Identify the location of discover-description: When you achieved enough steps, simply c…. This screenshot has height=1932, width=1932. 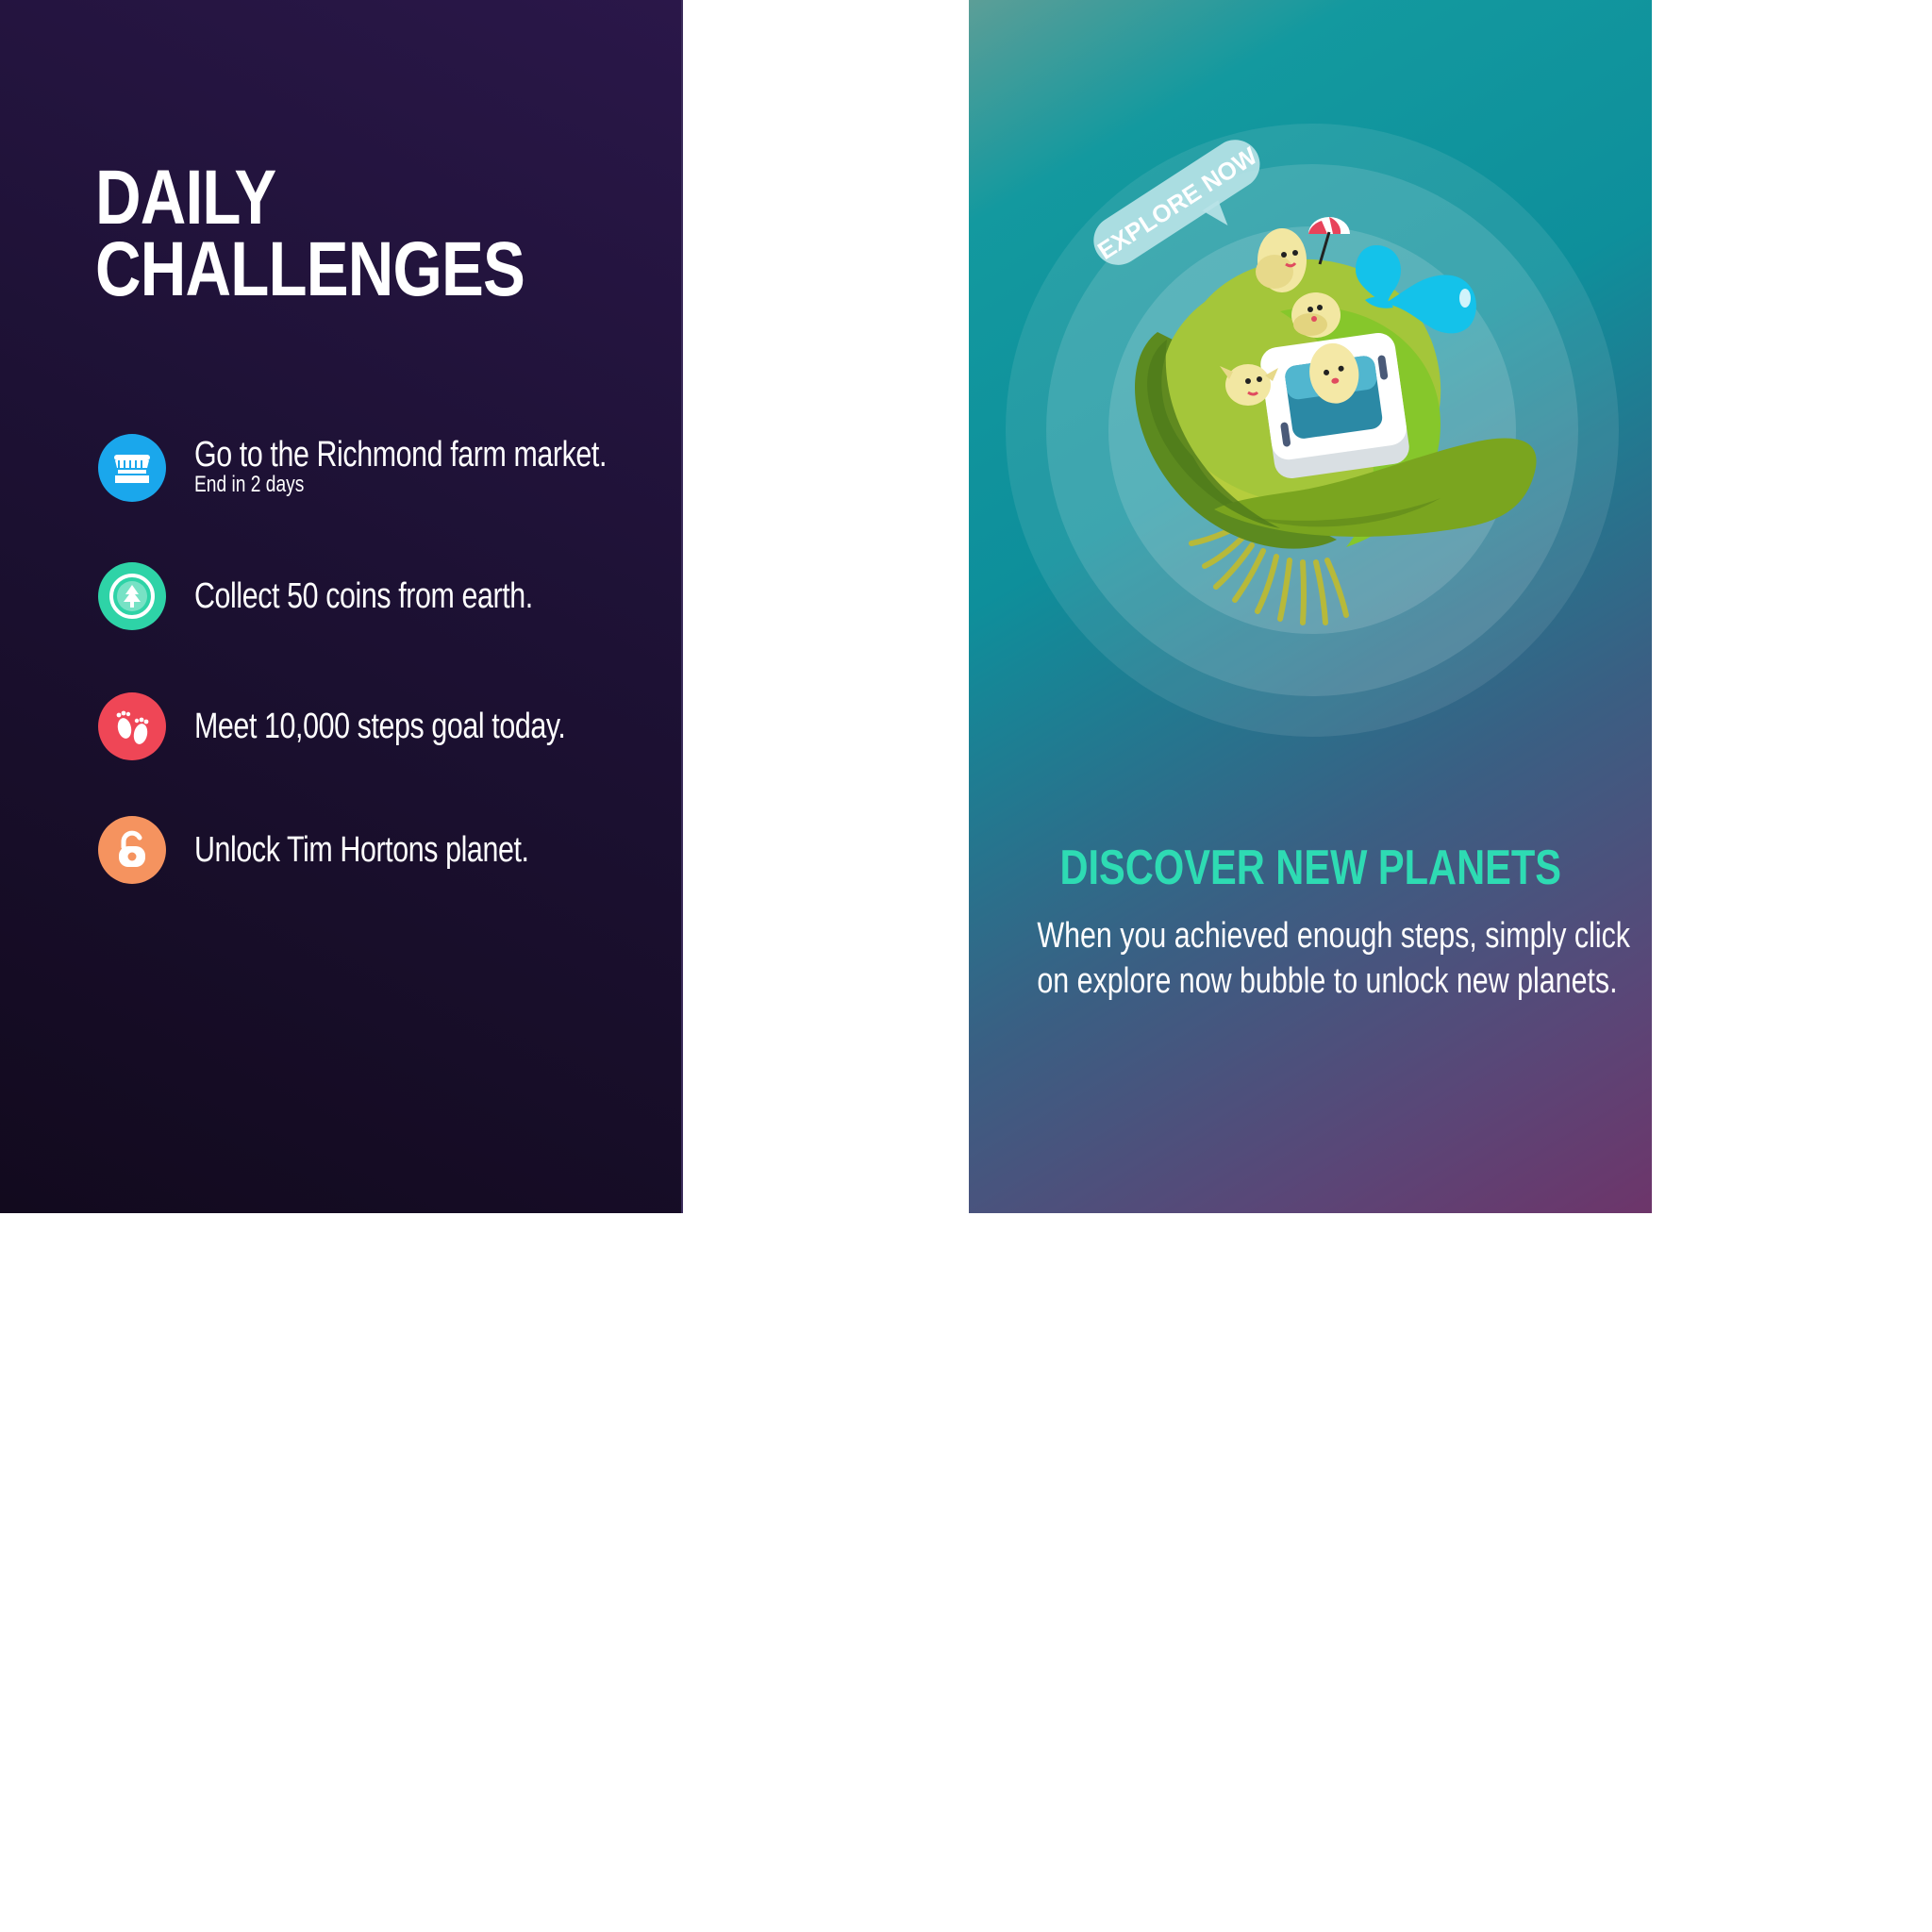
(1310, 959).